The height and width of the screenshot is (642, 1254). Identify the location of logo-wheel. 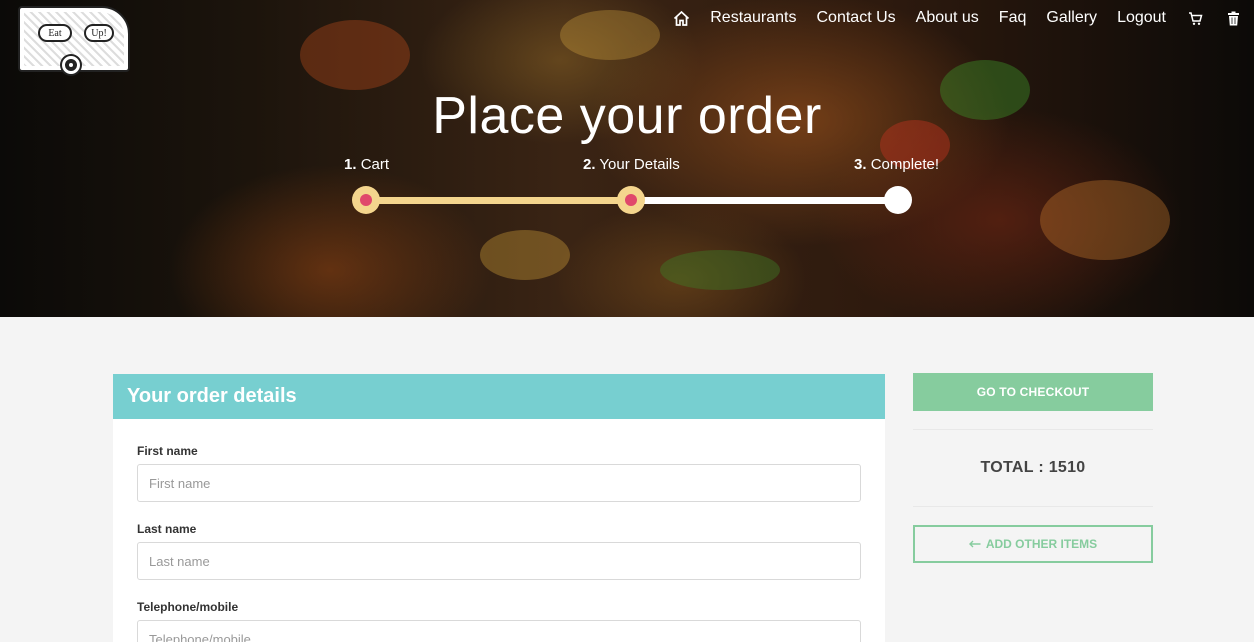
(71, 65).